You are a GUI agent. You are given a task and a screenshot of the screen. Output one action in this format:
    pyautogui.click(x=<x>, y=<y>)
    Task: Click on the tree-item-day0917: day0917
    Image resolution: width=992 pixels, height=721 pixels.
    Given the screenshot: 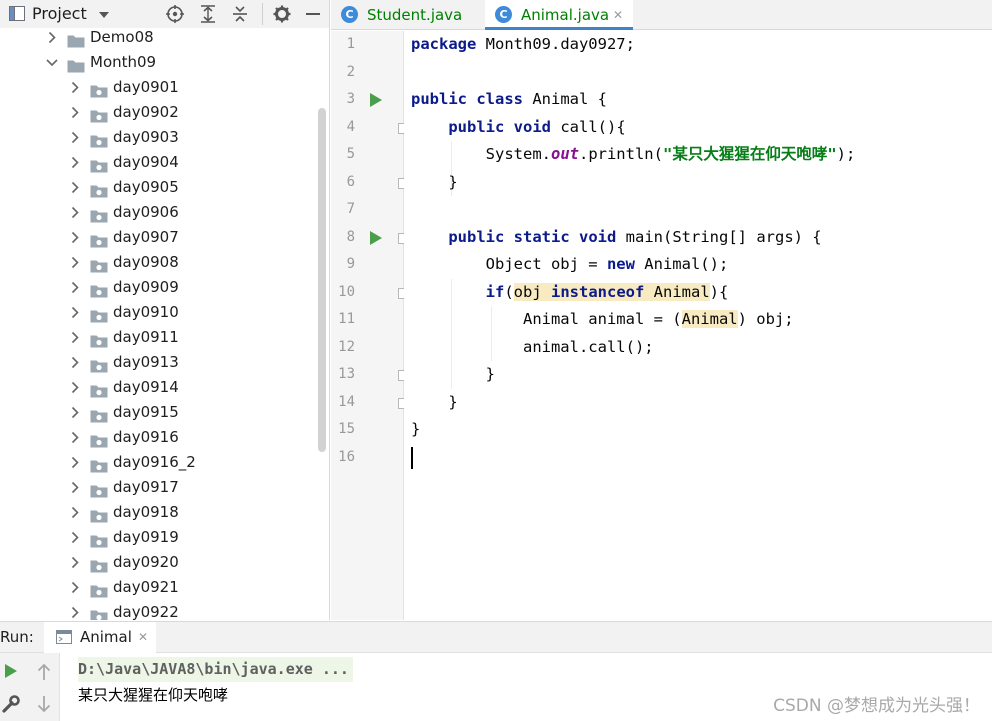 What is the action you would take?
    pyautogui.click(x=158, y=487)
    